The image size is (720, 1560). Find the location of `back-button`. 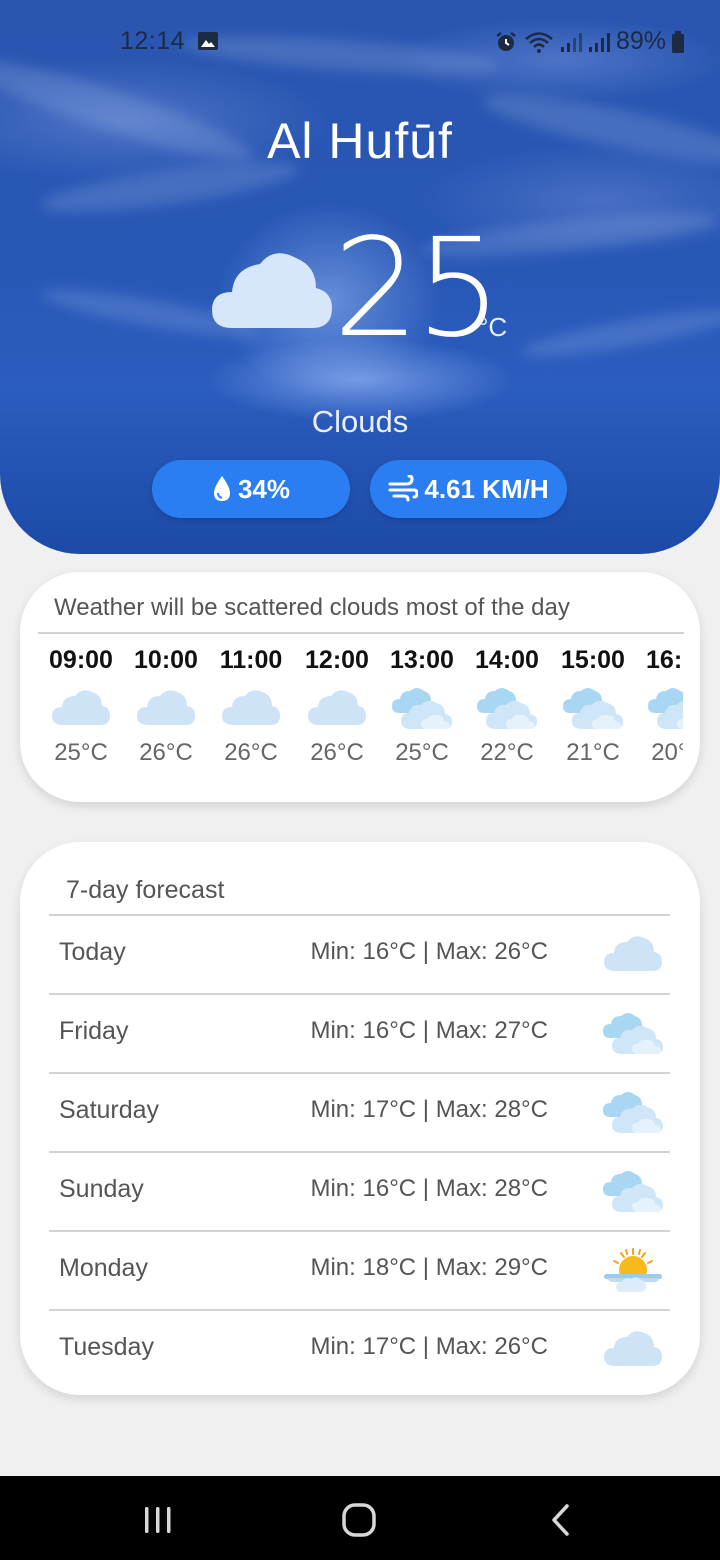

back-button is located at coordinates (561, 1520).